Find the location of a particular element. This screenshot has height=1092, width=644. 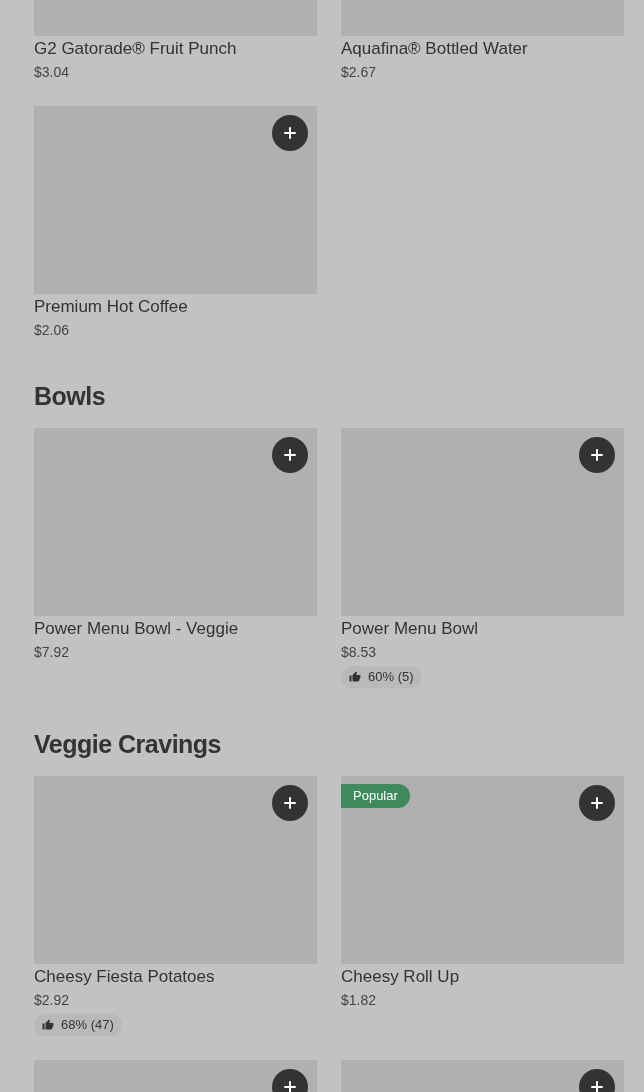

rating-badge: 60% (5) is located at coordinates (381, 677).